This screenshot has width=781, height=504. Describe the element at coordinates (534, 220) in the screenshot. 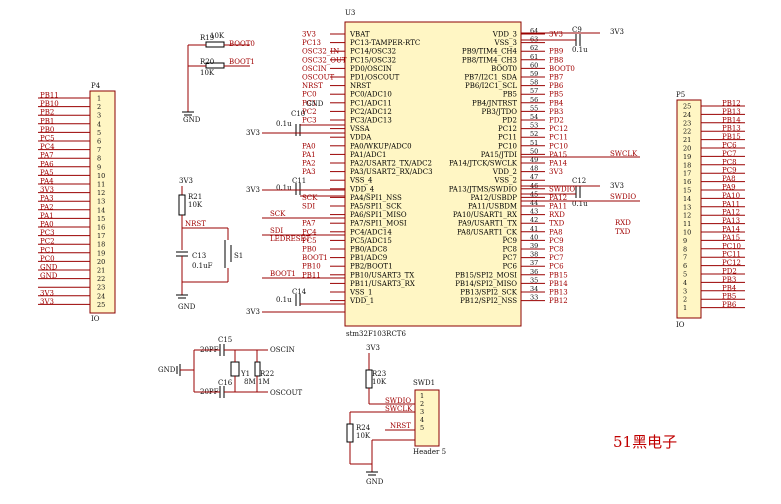

I see `u3-pin-num-42: 42` at that location.